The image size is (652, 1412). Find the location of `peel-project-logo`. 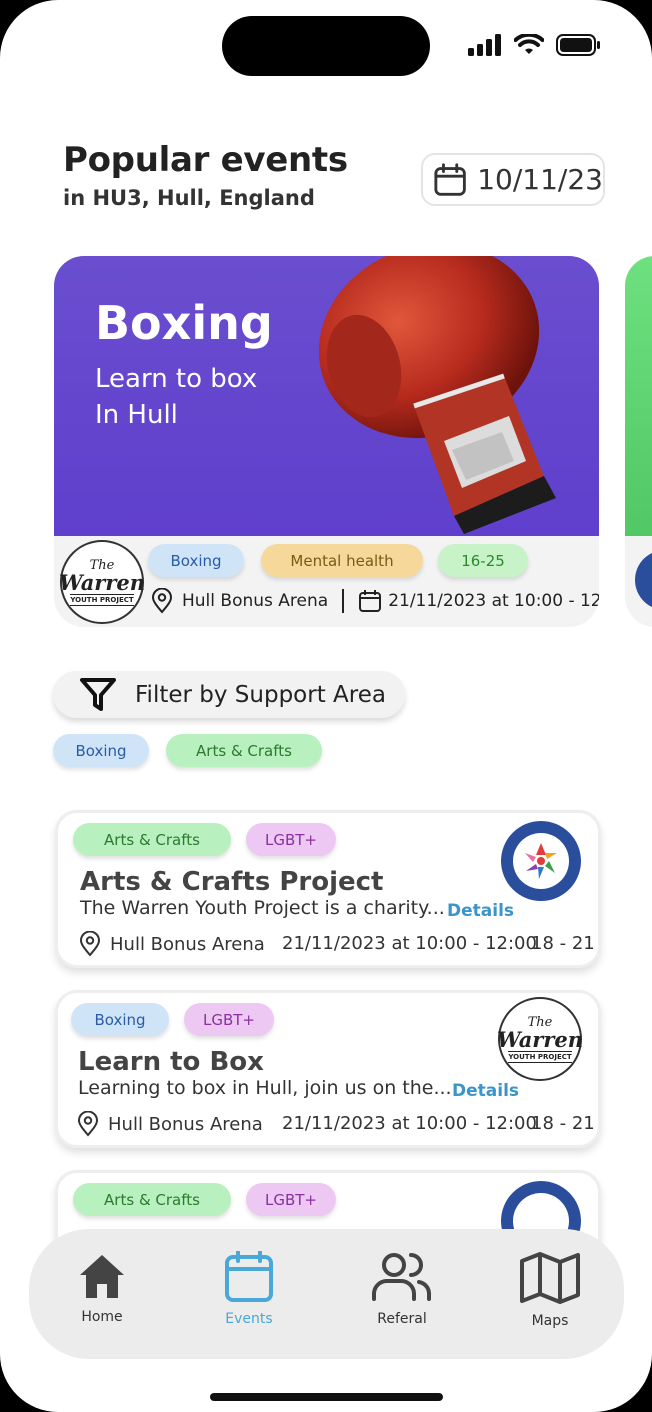

peel-project-logo is located at coordinates (541, 861).